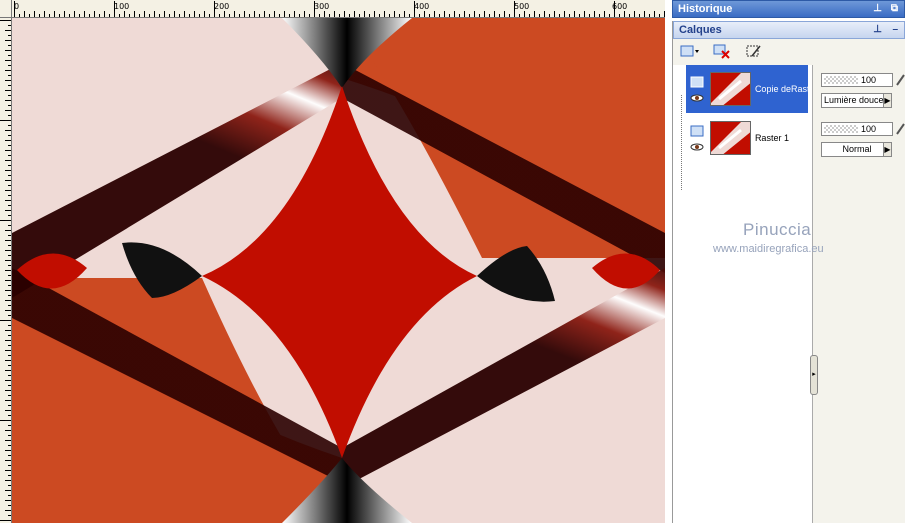  What do you see at coordinates (338, 9) in the screenshot?
I see `ruler-horizontal: 0 100 200 300 400 500 600` at bounding box center [338, 9].